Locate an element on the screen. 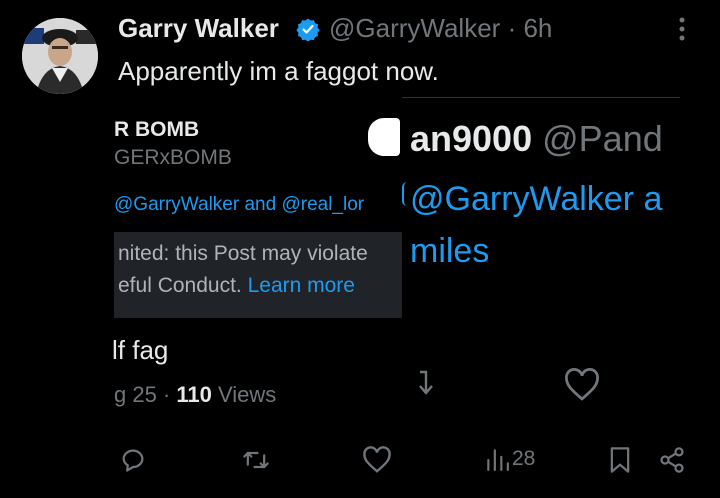 This screenshot has height=498, width=720. like-icon is located at coordinates (377, 460).